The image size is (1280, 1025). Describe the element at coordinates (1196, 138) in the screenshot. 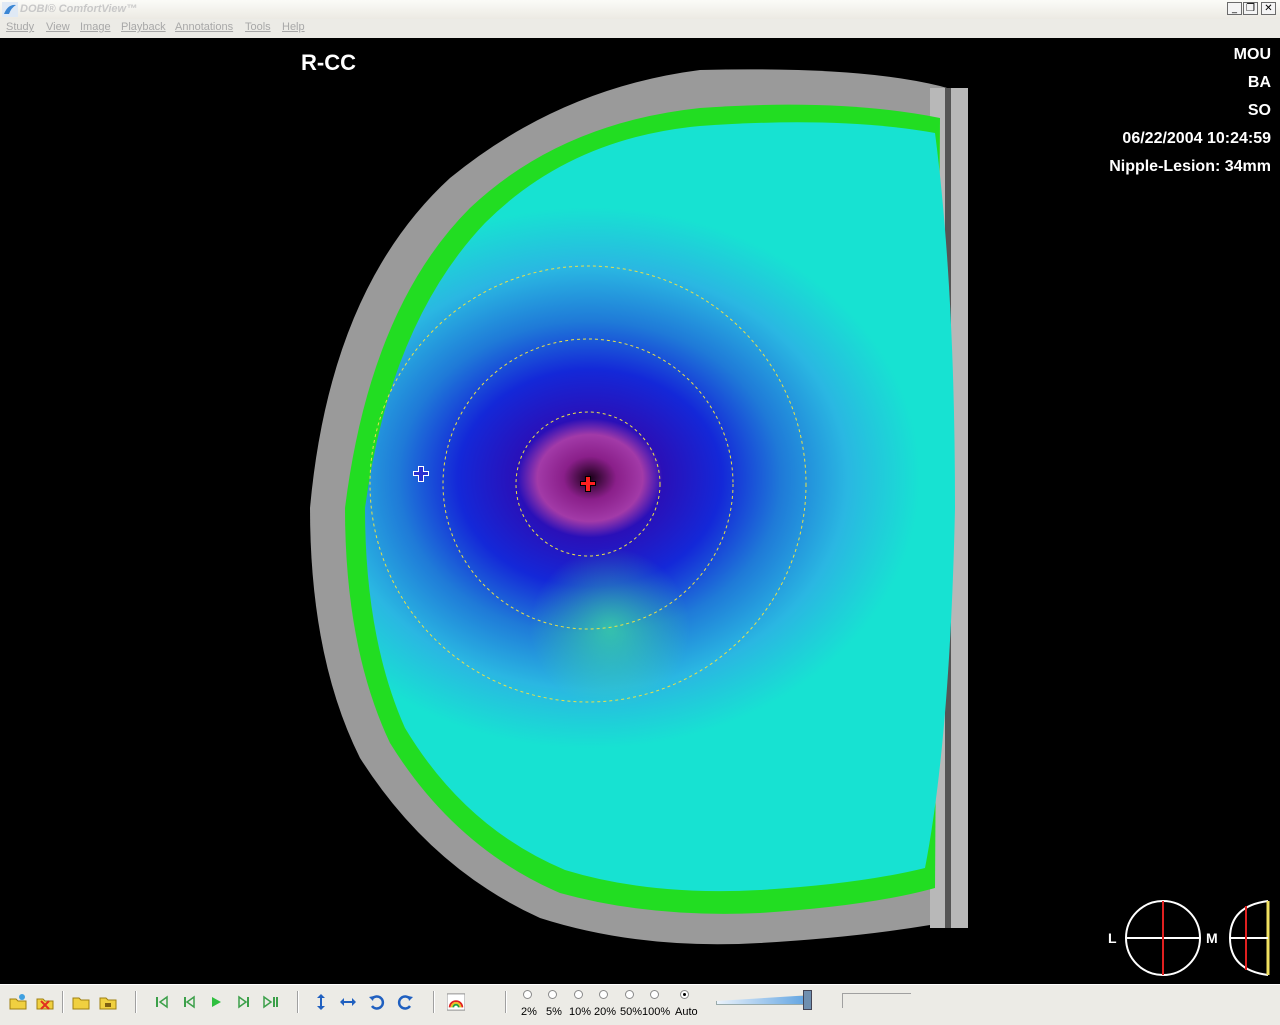

I see `study-datetime: 06/22/2004 10:24:59` at that location.